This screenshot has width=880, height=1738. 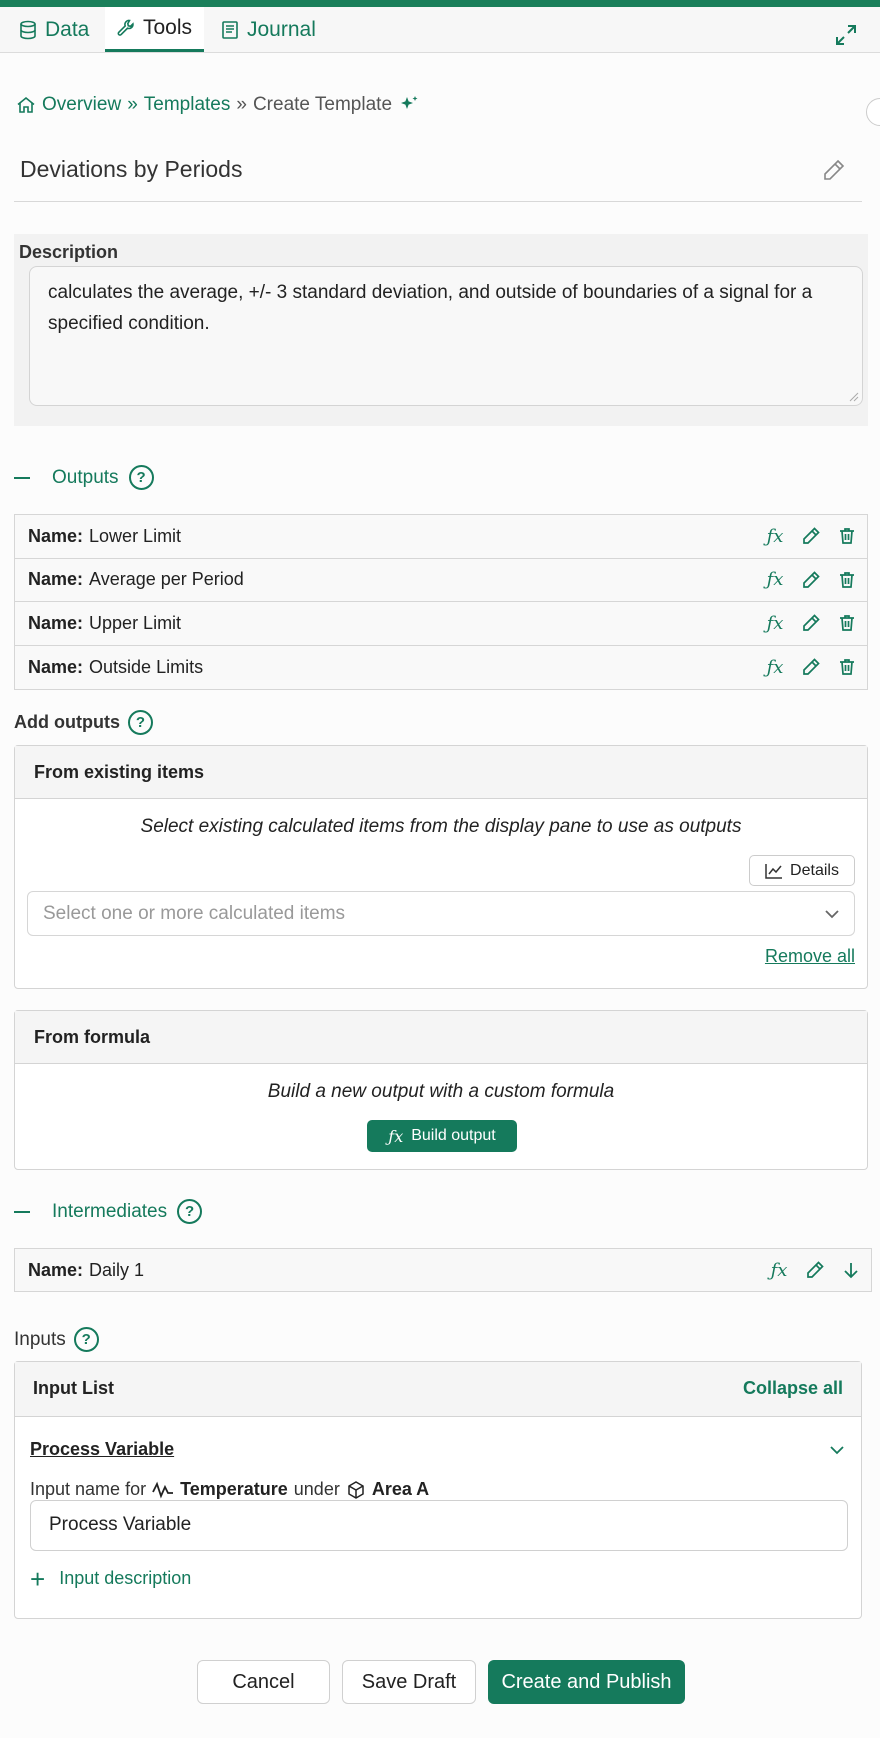 I want to click on details-button: Details, so click(x=802, y=870).